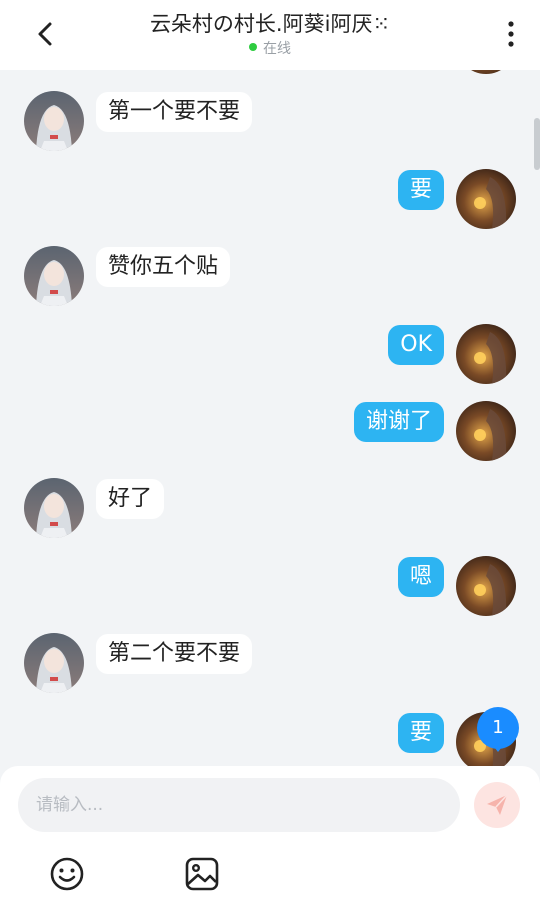  Describe the element at coordinates (277, 49) in the screenshot. I see `status-text: 在线` at that location.